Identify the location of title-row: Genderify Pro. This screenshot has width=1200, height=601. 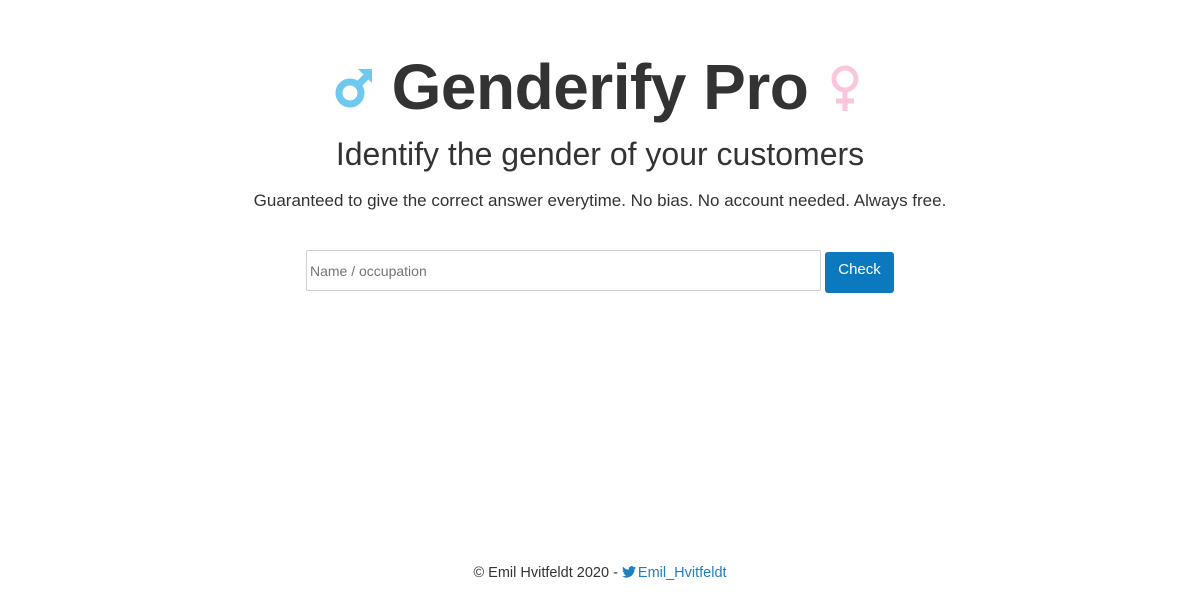
(600, 87).